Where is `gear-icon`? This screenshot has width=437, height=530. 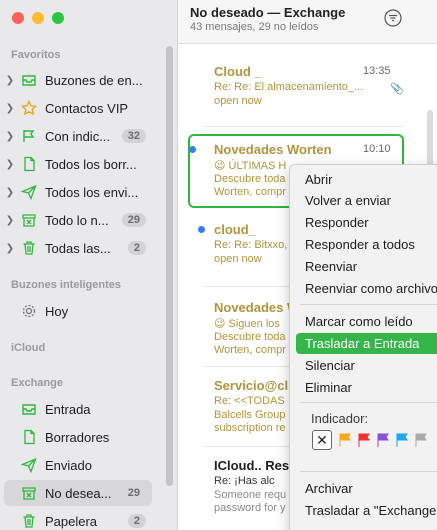
gear-icon is located at coordinates (29, 311).